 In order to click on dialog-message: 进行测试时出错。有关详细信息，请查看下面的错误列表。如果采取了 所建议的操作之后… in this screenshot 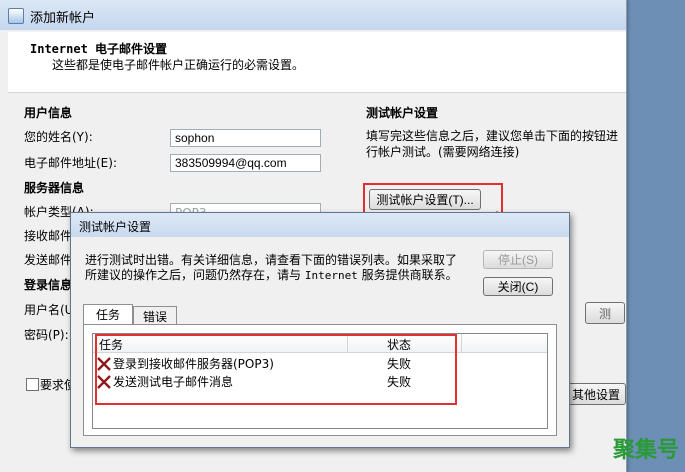, I will do `click(280, 268)`.